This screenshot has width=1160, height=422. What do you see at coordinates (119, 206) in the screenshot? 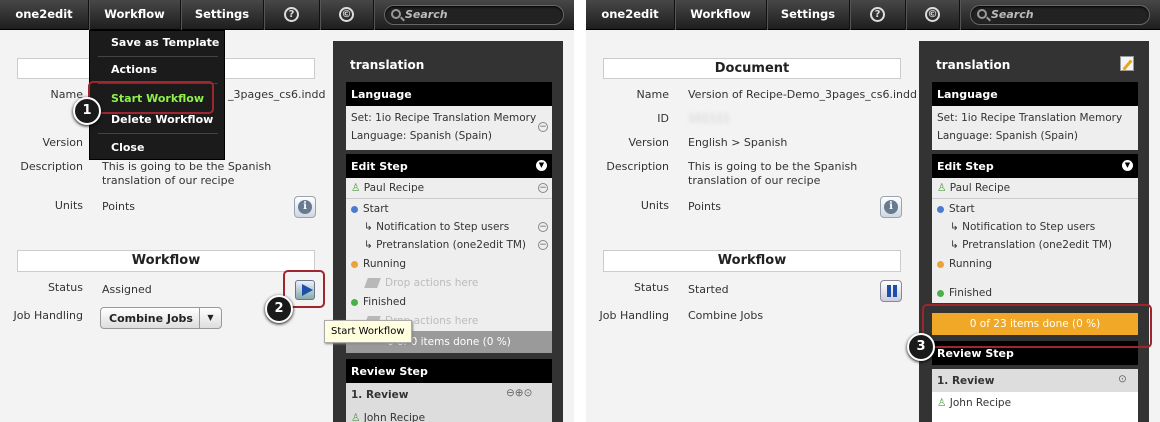
I see `units-value: Points` at bounding box center [119, 206].